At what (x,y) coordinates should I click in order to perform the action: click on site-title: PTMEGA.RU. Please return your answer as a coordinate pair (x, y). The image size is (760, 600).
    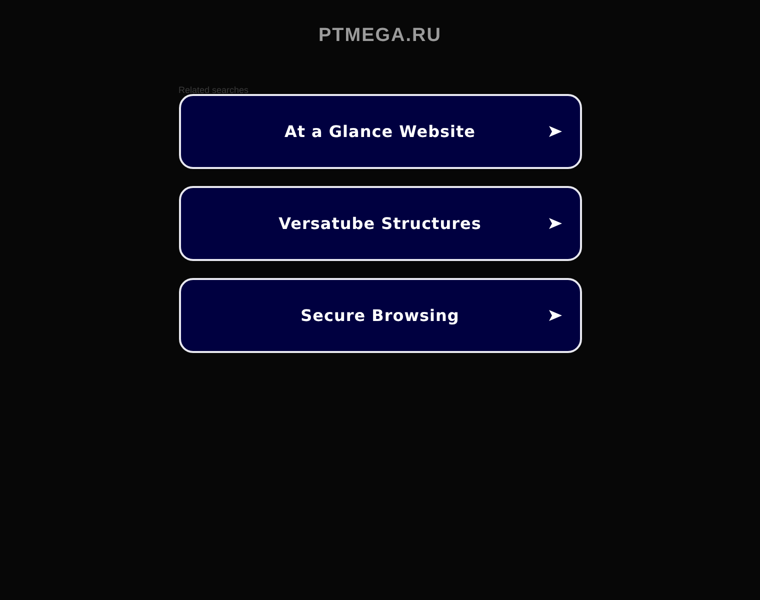
    Looking at the image, I should click on (380, 36).